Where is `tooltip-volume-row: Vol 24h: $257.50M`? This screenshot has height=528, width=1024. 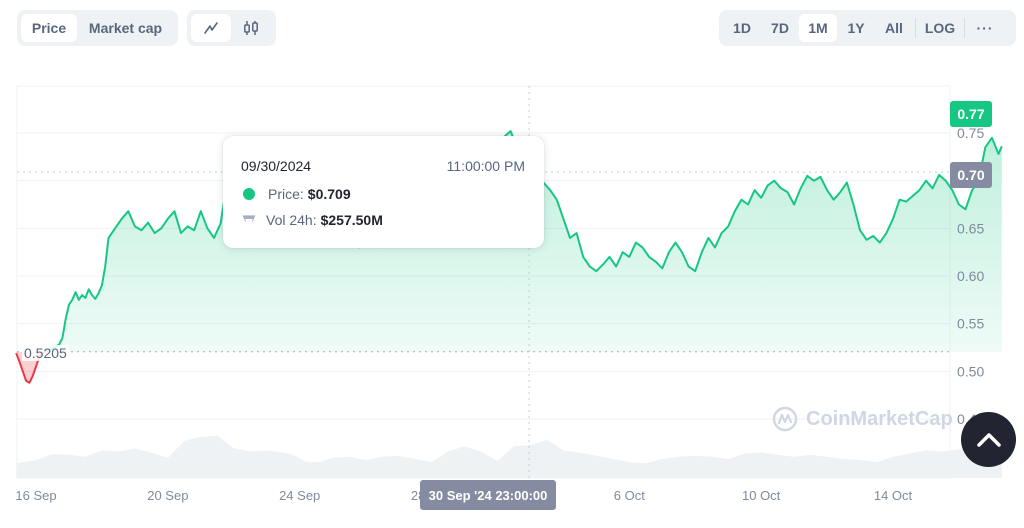 tooltip-volume-row: Vol 24h: $257.50M is located at coordinates (312, 220).